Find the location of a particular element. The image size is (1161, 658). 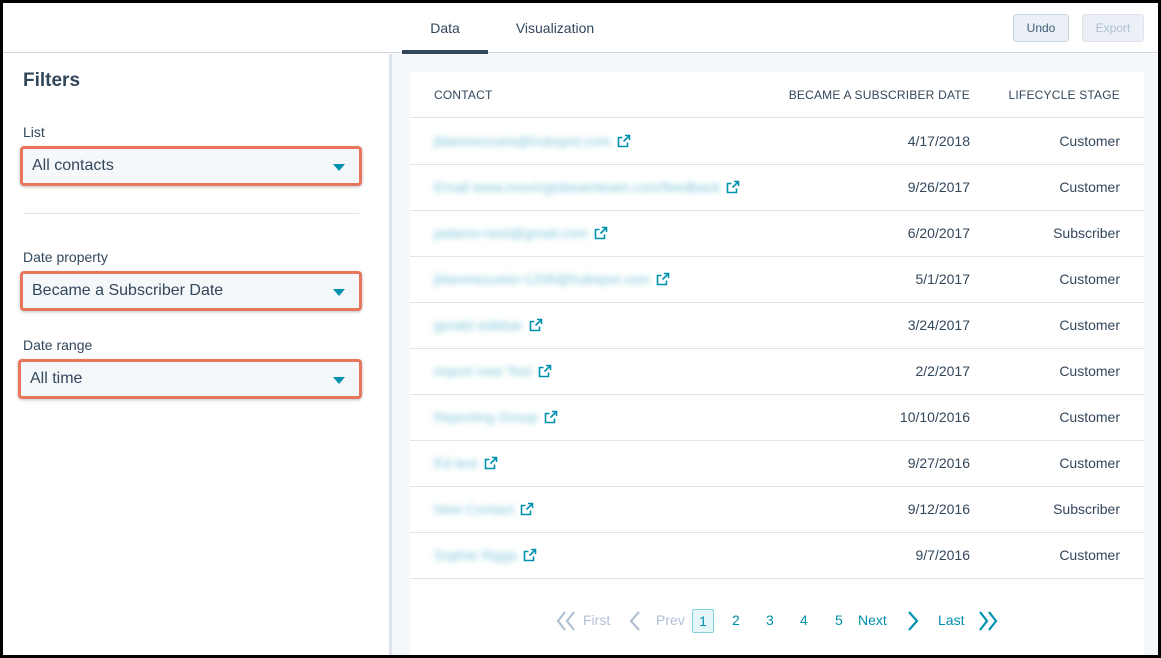

page-2-button: 2 is located at coordinates (736, 620).